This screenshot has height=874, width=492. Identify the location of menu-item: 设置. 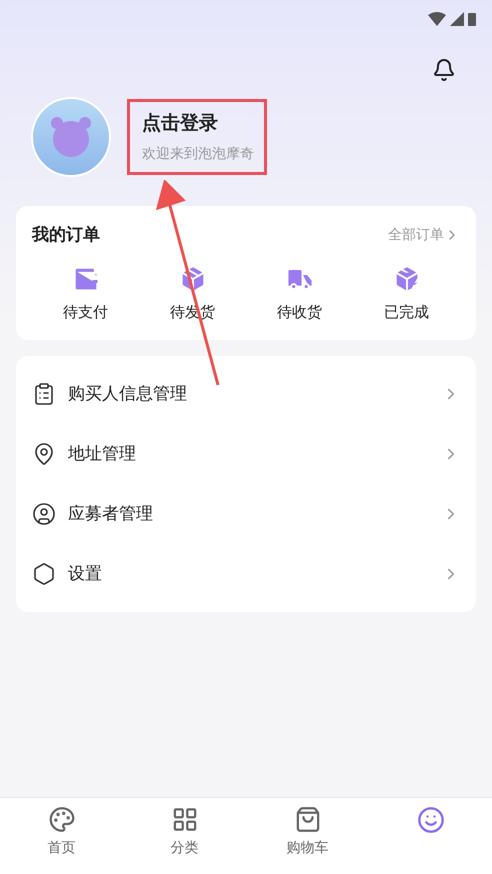
(246, 574).